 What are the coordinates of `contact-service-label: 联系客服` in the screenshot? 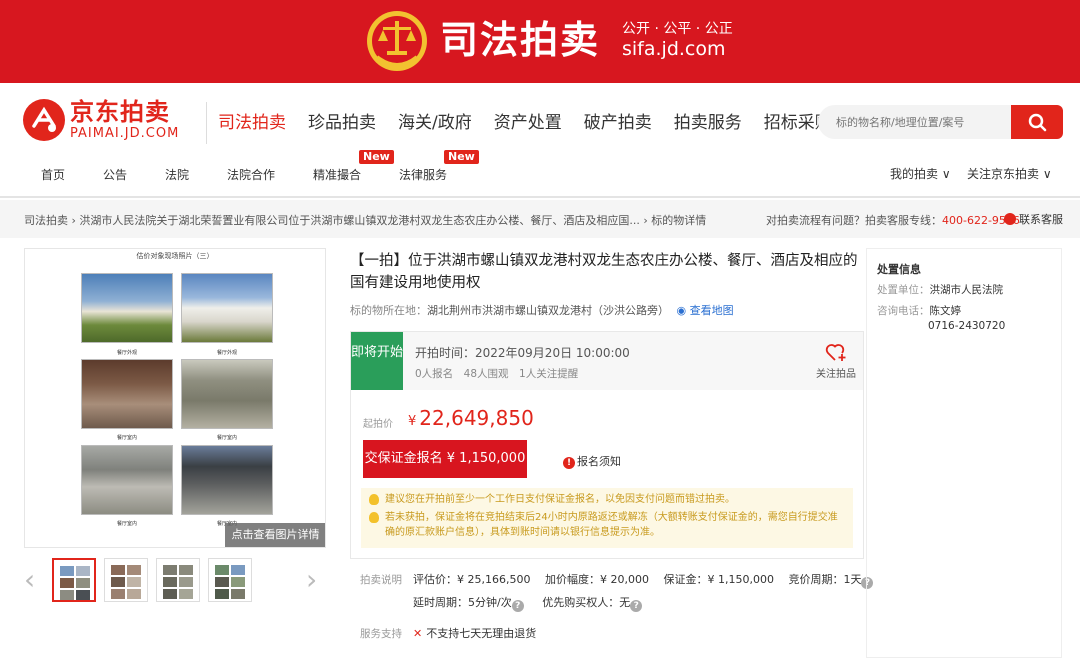 It's located at (1041, 219).